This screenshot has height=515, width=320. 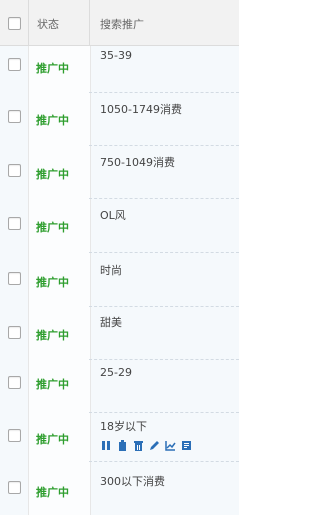 I want to click on keyword-column-header: 搜索推广, so click(x=122, y=24).